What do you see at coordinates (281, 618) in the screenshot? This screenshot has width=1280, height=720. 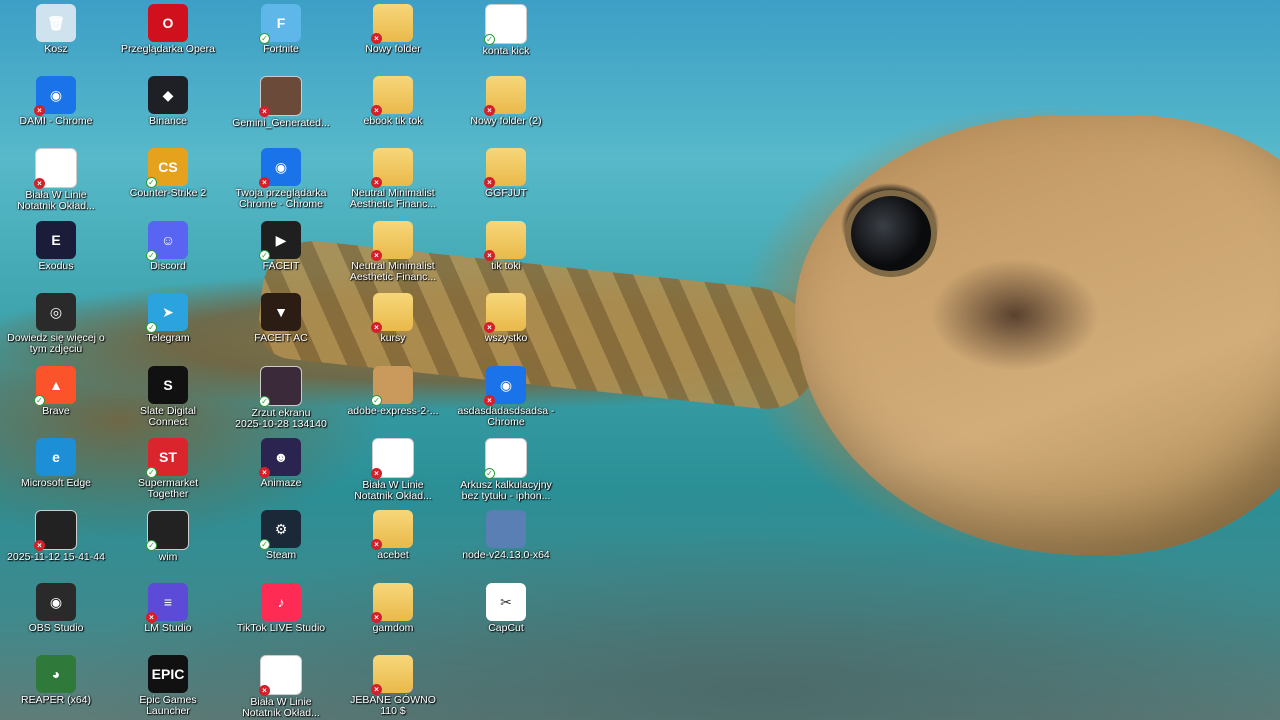 I see `desktop-icon: ♪ TikTok LIVE Studio` at bounding box center [281, 618].